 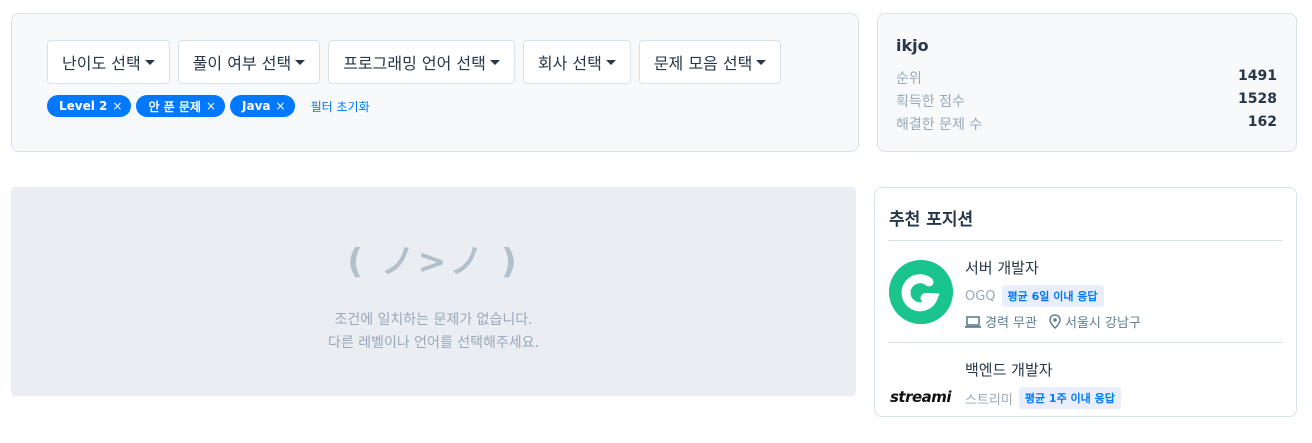 I want to click on profile-card: ikjo 순위 1491 획득한 점수 1528 해결한 문제 수 162, so click(x=1087, y=82).